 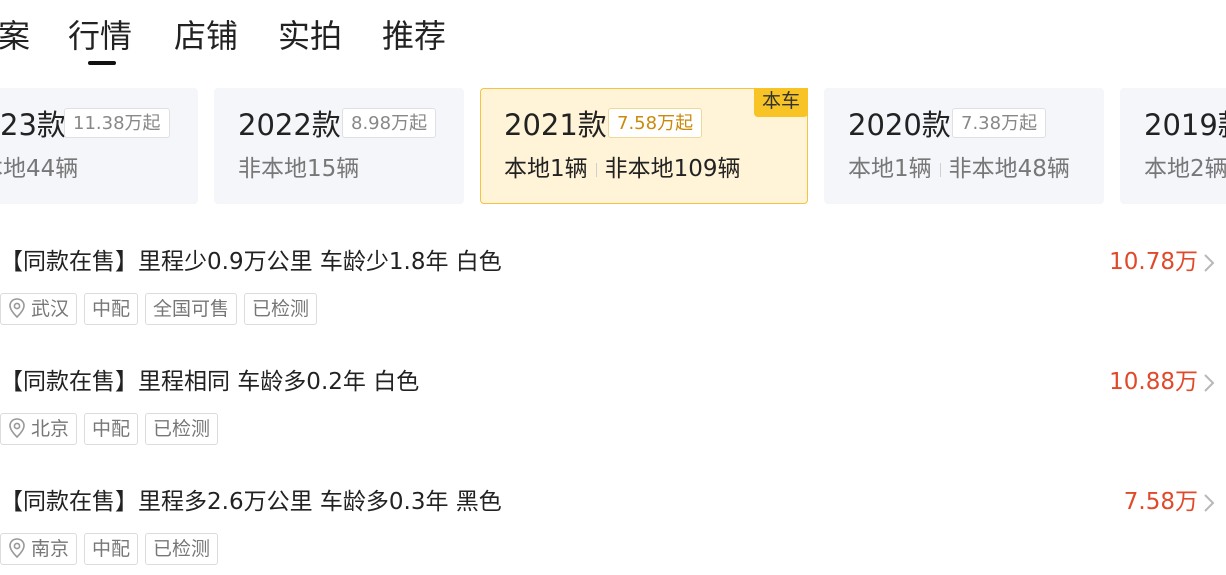 What do you see at coordinates (251, 262) in the screenshot?
I see `listing-title: 【同款在售】里程少0.9万公里 车龄少1.8年 白色` at bounding box center [251, 262].